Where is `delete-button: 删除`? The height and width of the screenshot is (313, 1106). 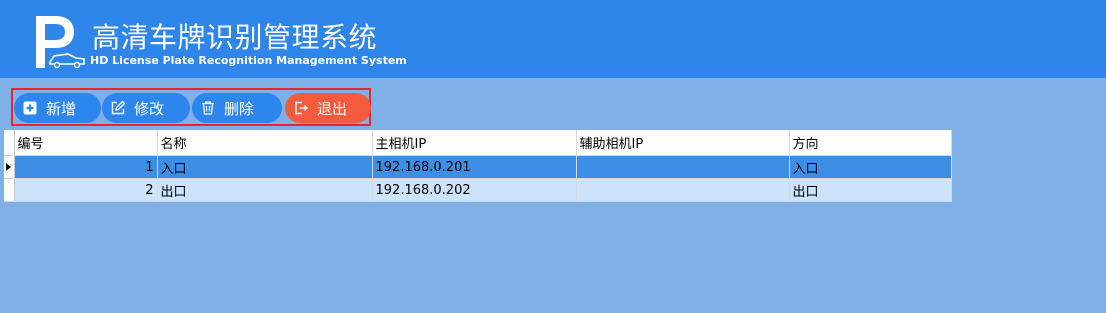 delete-button: 删除 is located at coordinates (237, 108).